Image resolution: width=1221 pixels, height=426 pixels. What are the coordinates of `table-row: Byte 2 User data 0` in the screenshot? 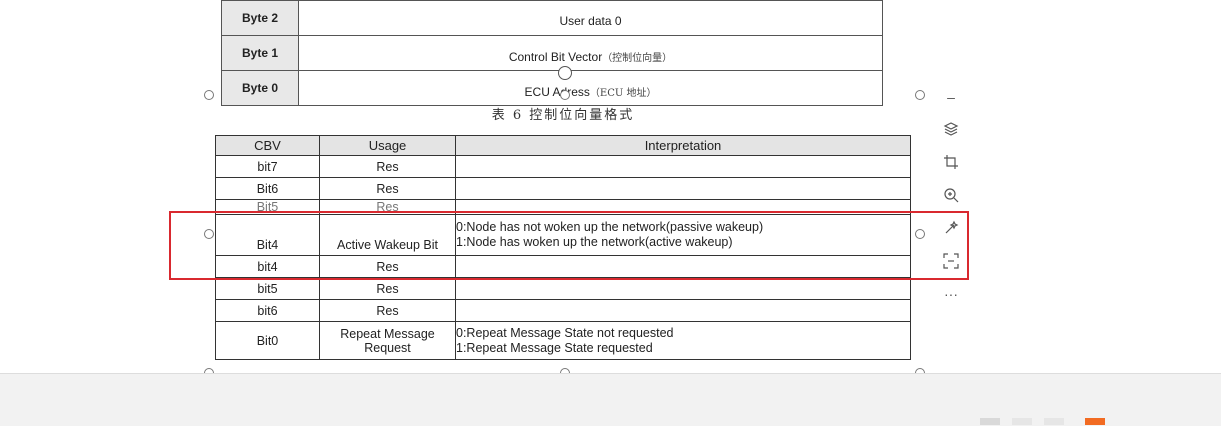 It's located at (552, 18).